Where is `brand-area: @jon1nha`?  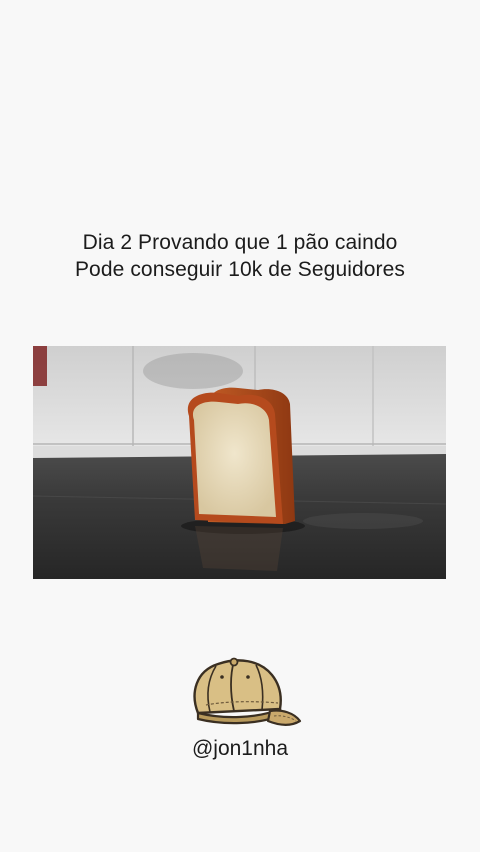
brand-area: @jon1nha is located at coordinates (240, 715).